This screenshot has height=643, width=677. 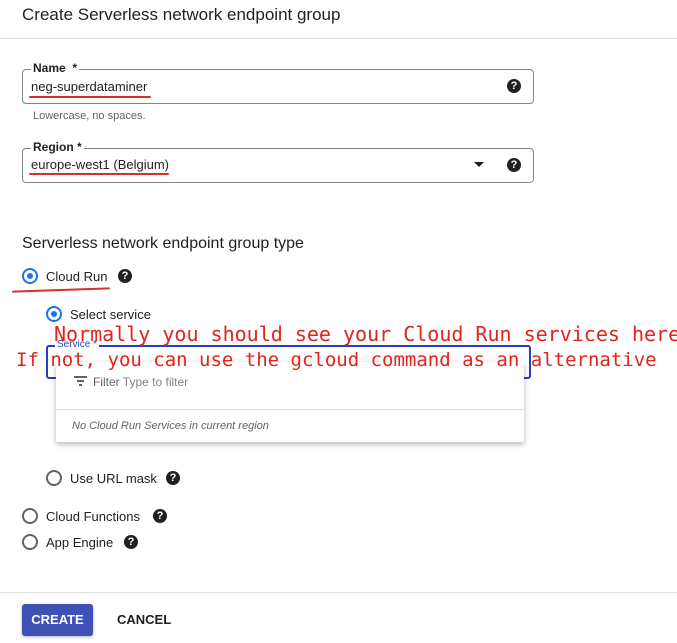 I want to click on app-engine-radio, so click(x=30, y=542).